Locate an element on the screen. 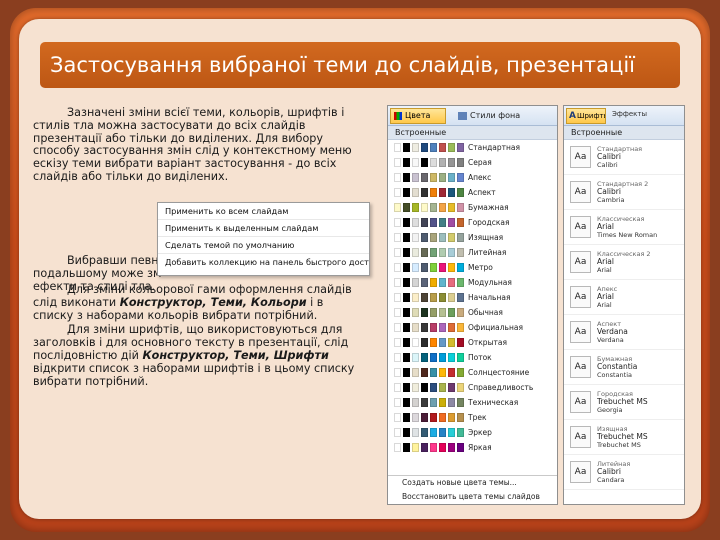 The height and width of the screenshot is (540, 720). colors-button: Цвета is located at coordinates (418, 116).